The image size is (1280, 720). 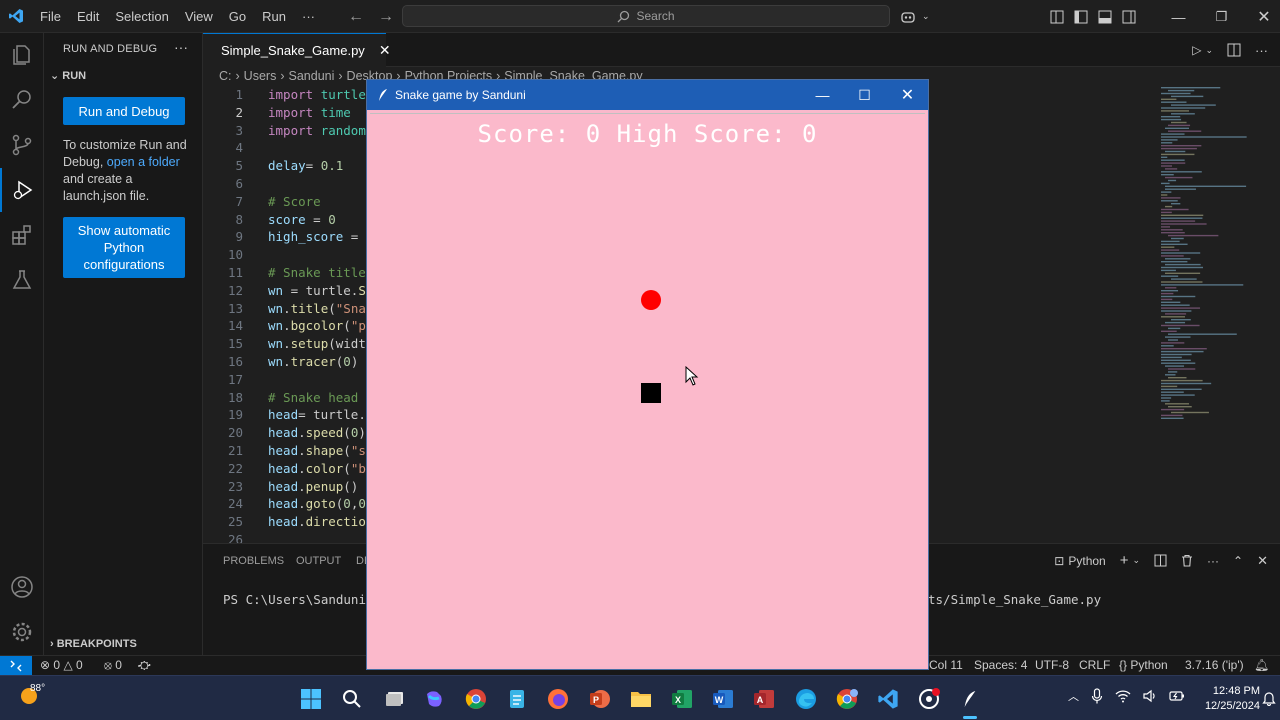 I want to click on vscode-taskbar-icon, so click(x=888, y=699).